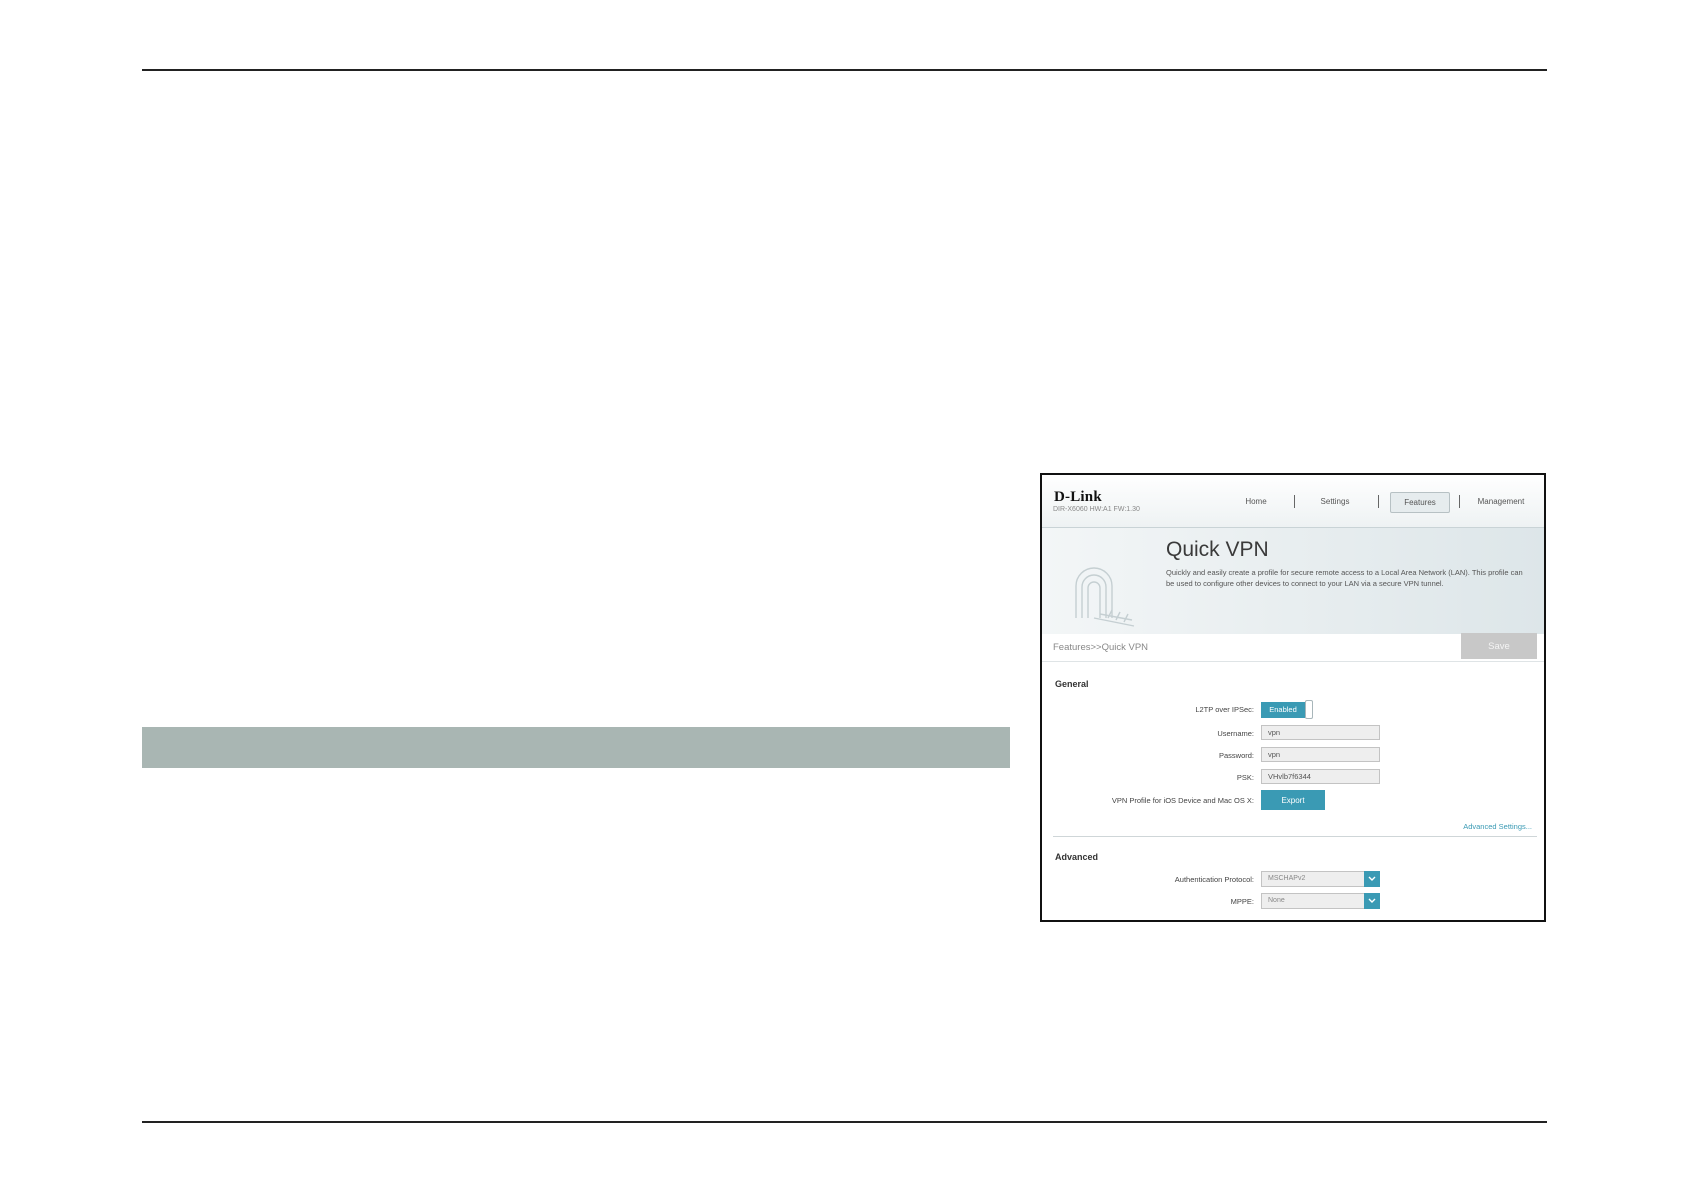 This screenshot has height=1190, width=1684. Describe the element at coordinates (1182, 800) in the screenshot. I see `vpn-profile-label: VPN Profile for iOS Device and Mac OS X:` at that location.